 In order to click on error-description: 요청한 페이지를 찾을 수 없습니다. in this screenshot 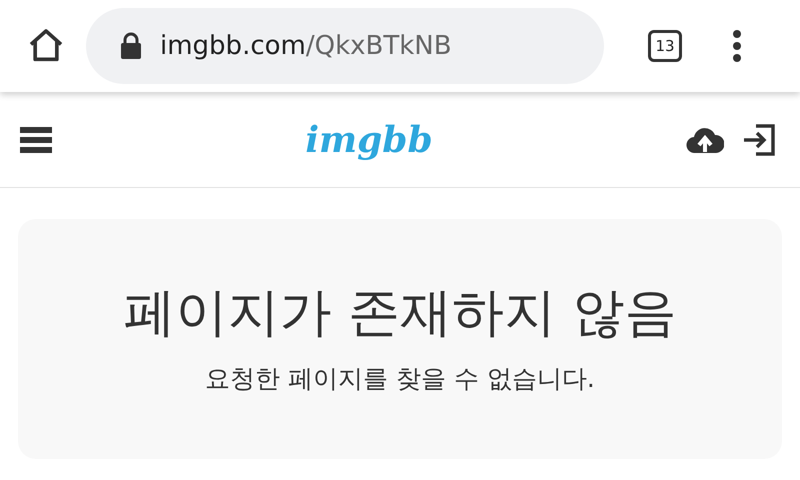, I will do `click(400, 378)`.